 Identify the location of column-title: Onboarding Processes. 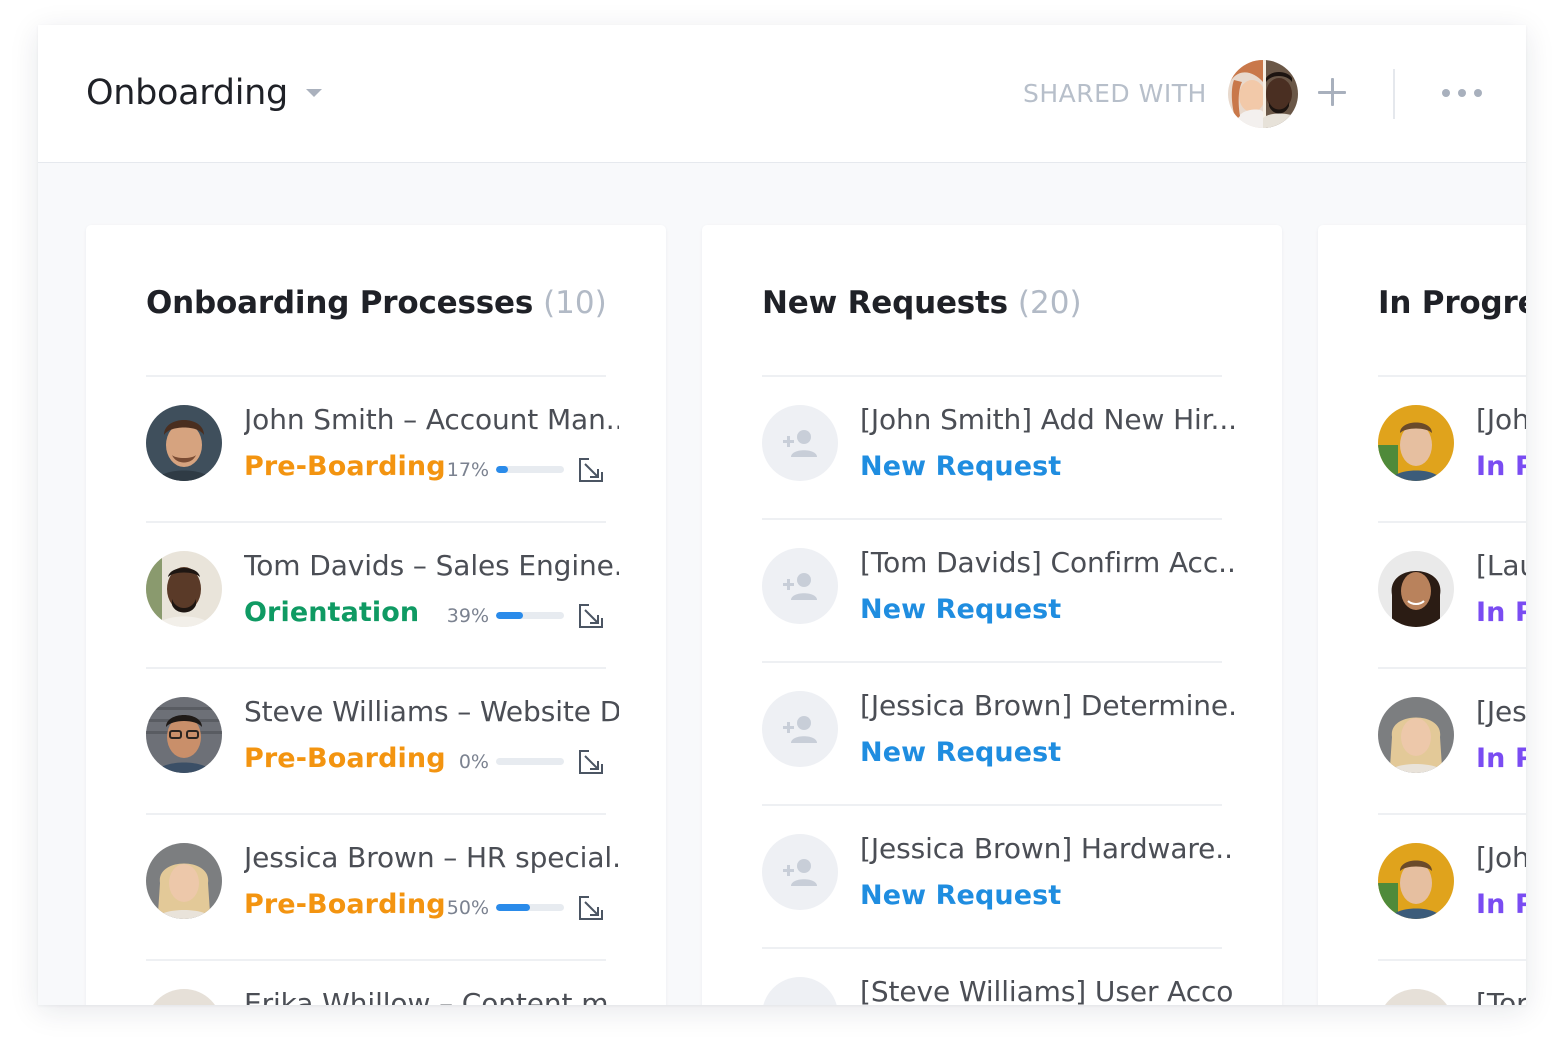
(340, 303).